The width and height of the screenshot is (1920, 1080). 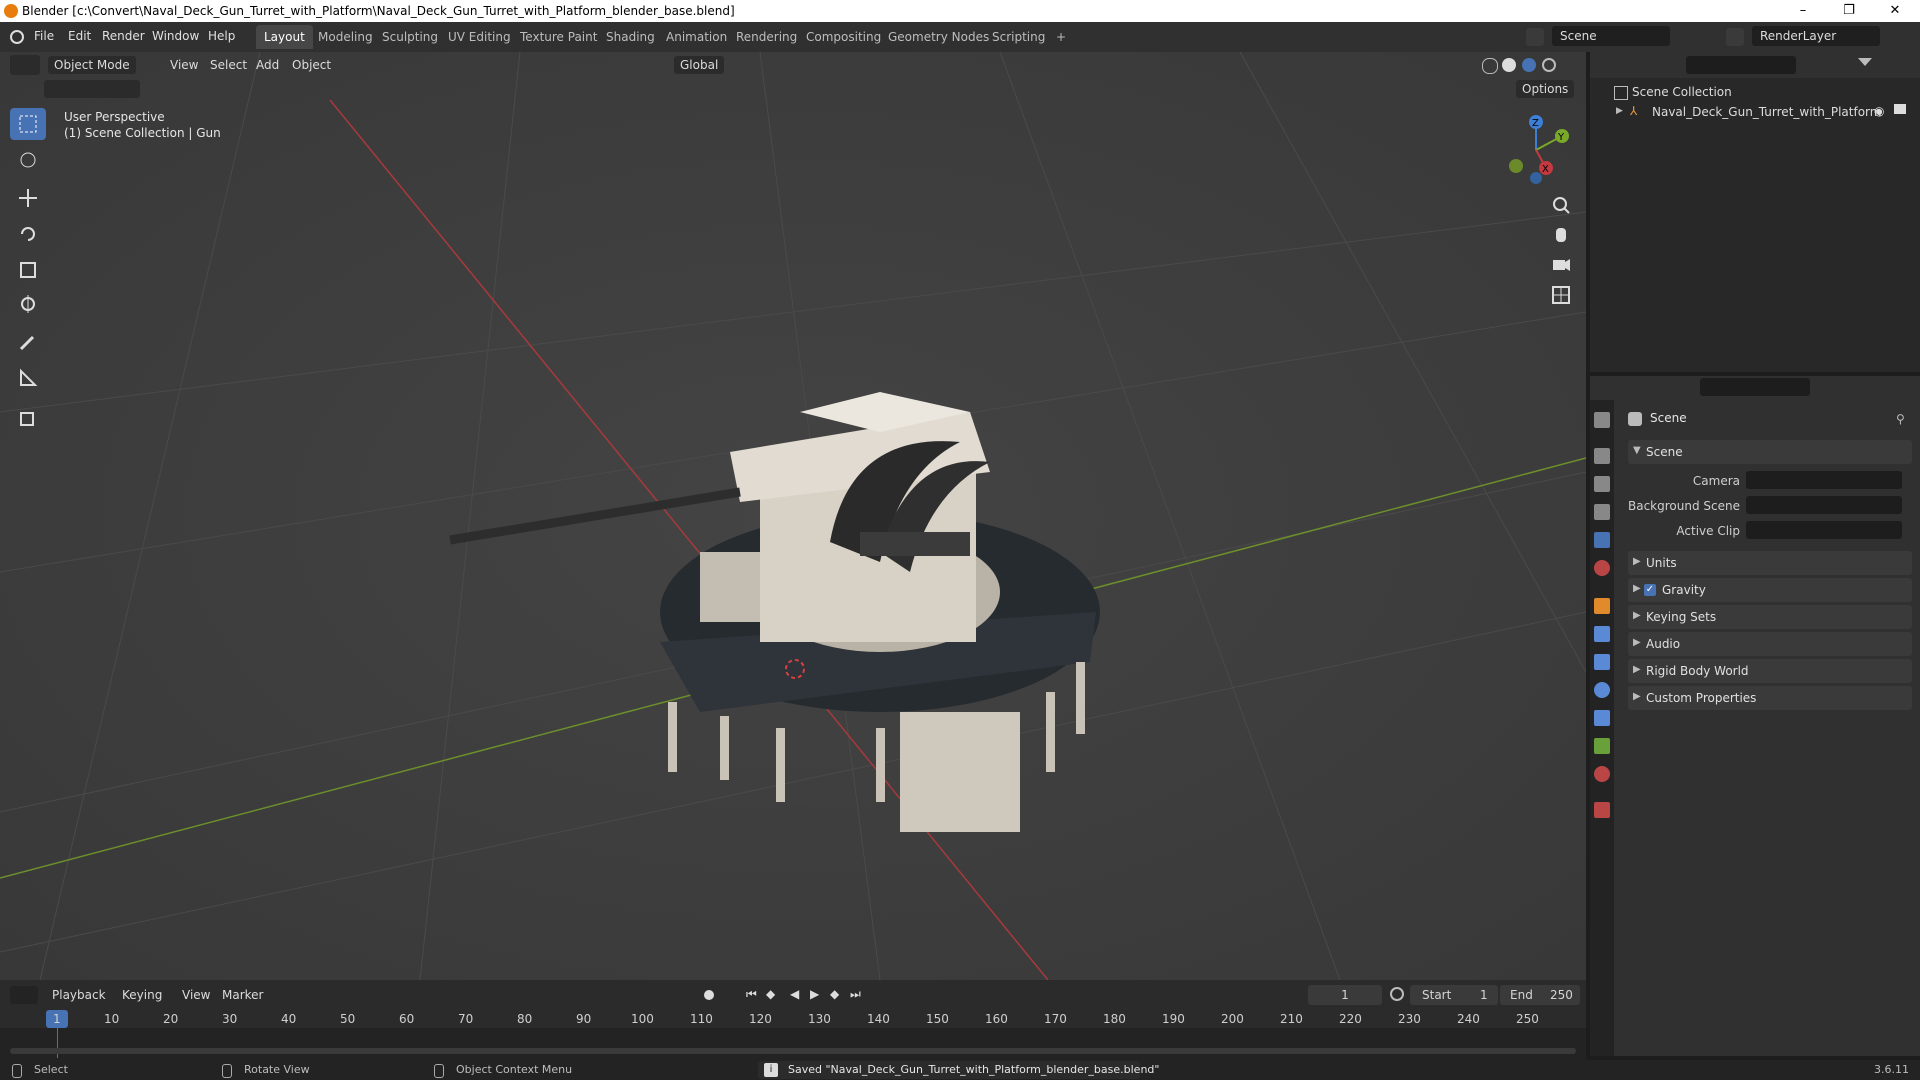 I want to click on menu-keying: Keying, so click(x=142, y=995).